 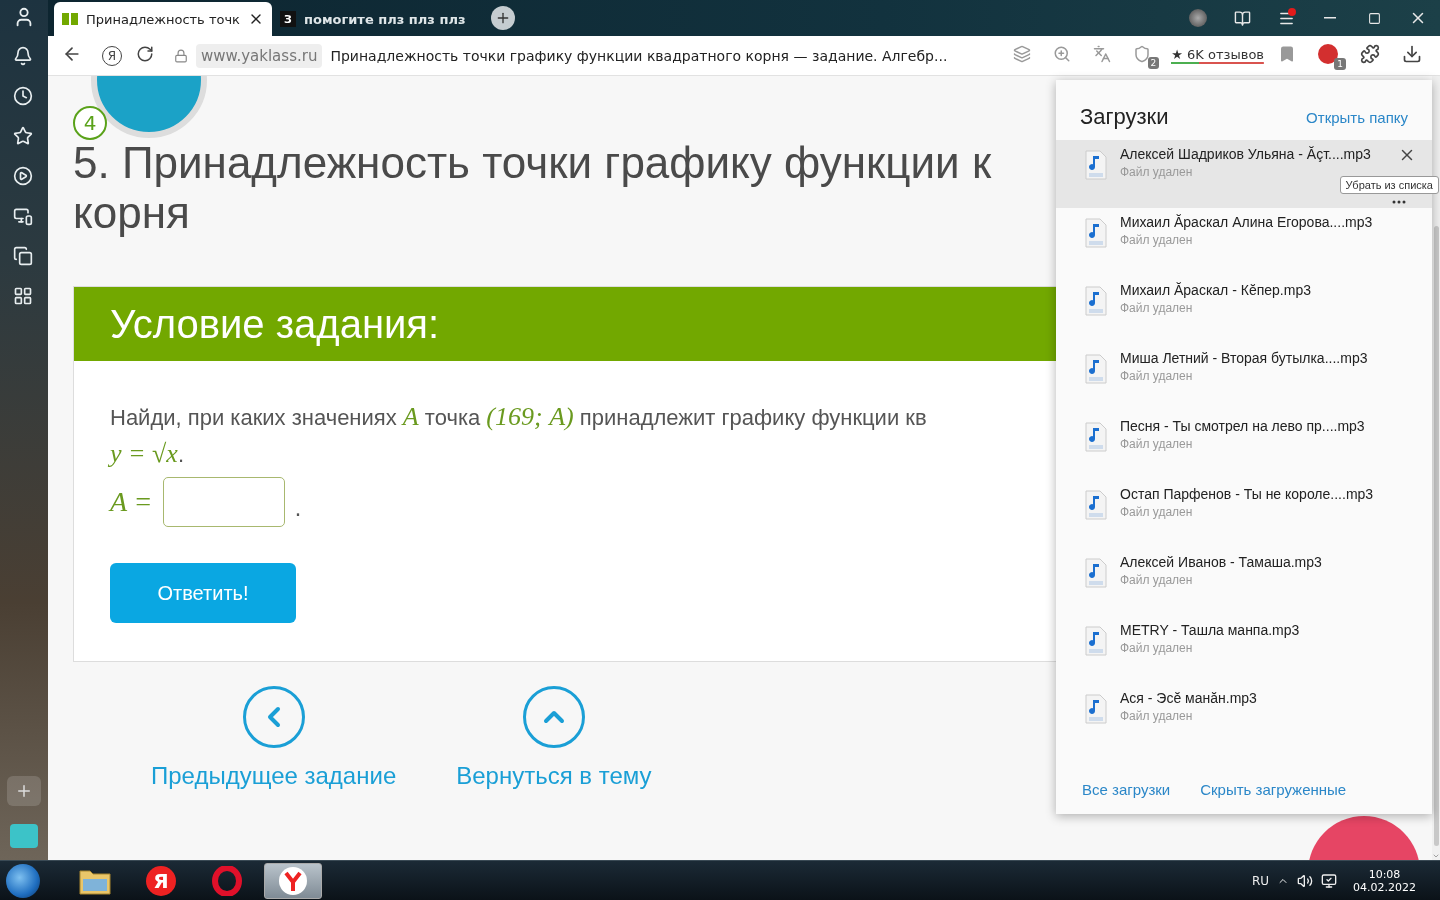 I want to click on language-indicator: RU, so click(x=1260, y=880).